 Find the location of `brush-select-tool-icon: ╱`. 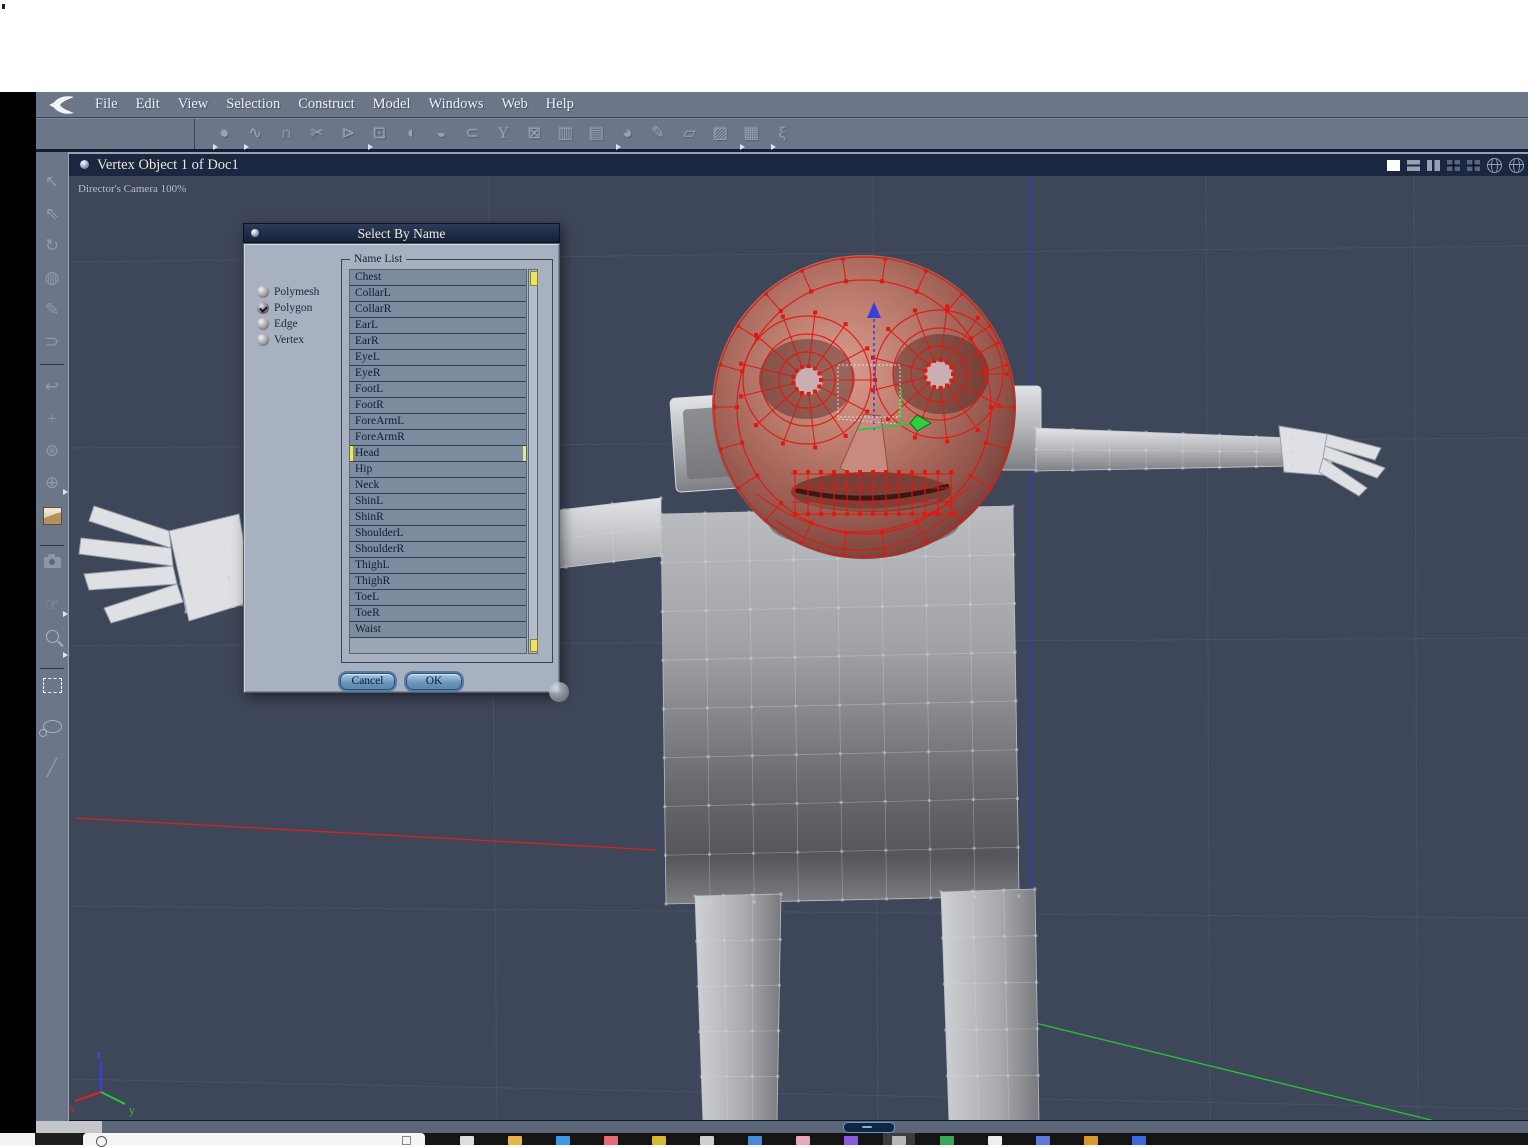

brush-select-tool-icon: ╱ is located at coordinates (52, 768).